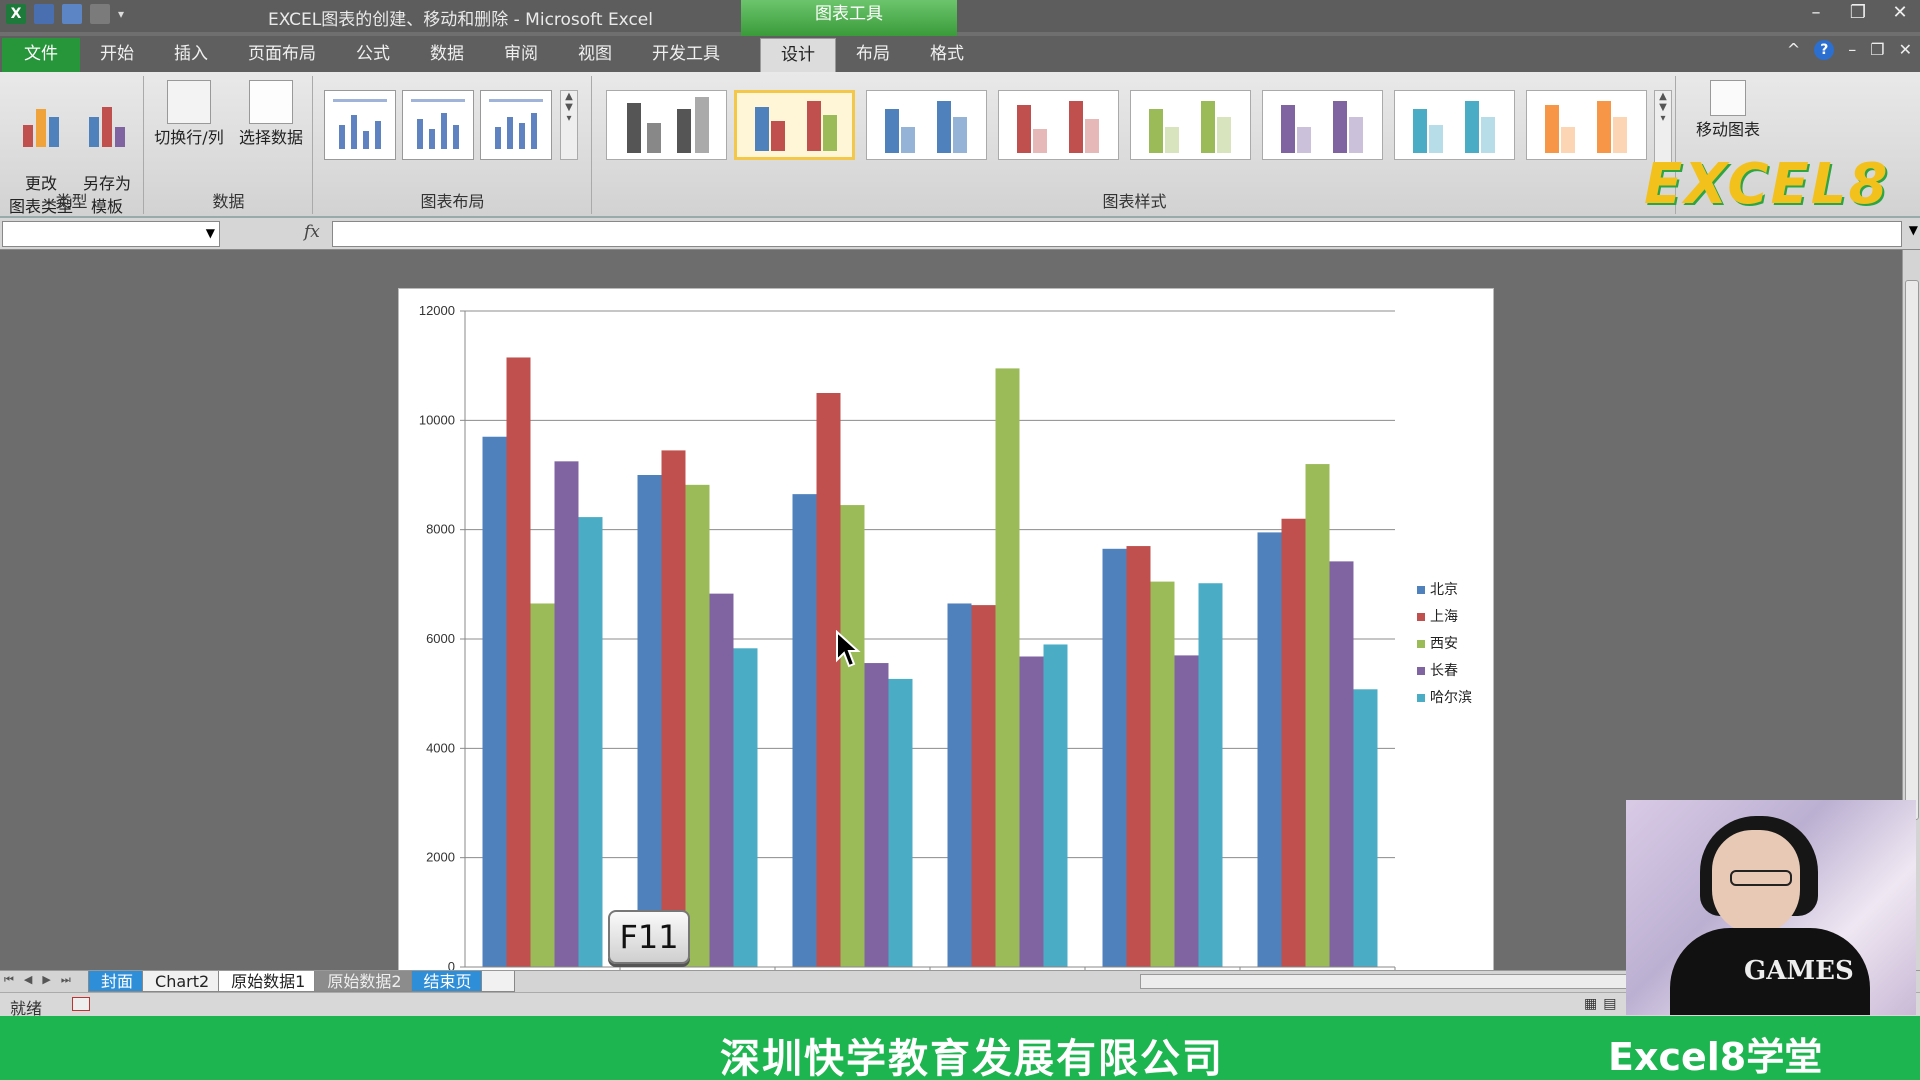 This screenshot has height=1080, width=1920. I want to click on insert-function-button: fx, so click(312, 232).